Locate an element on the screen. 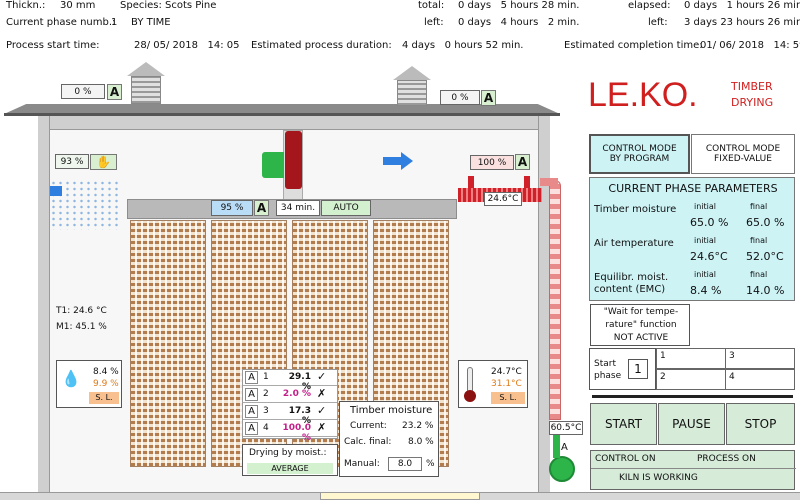 The height and width of the screenshot is (500, 800). elapsed-value: 0 days 1 hours 26 min. is located at coordinates (742, 5).